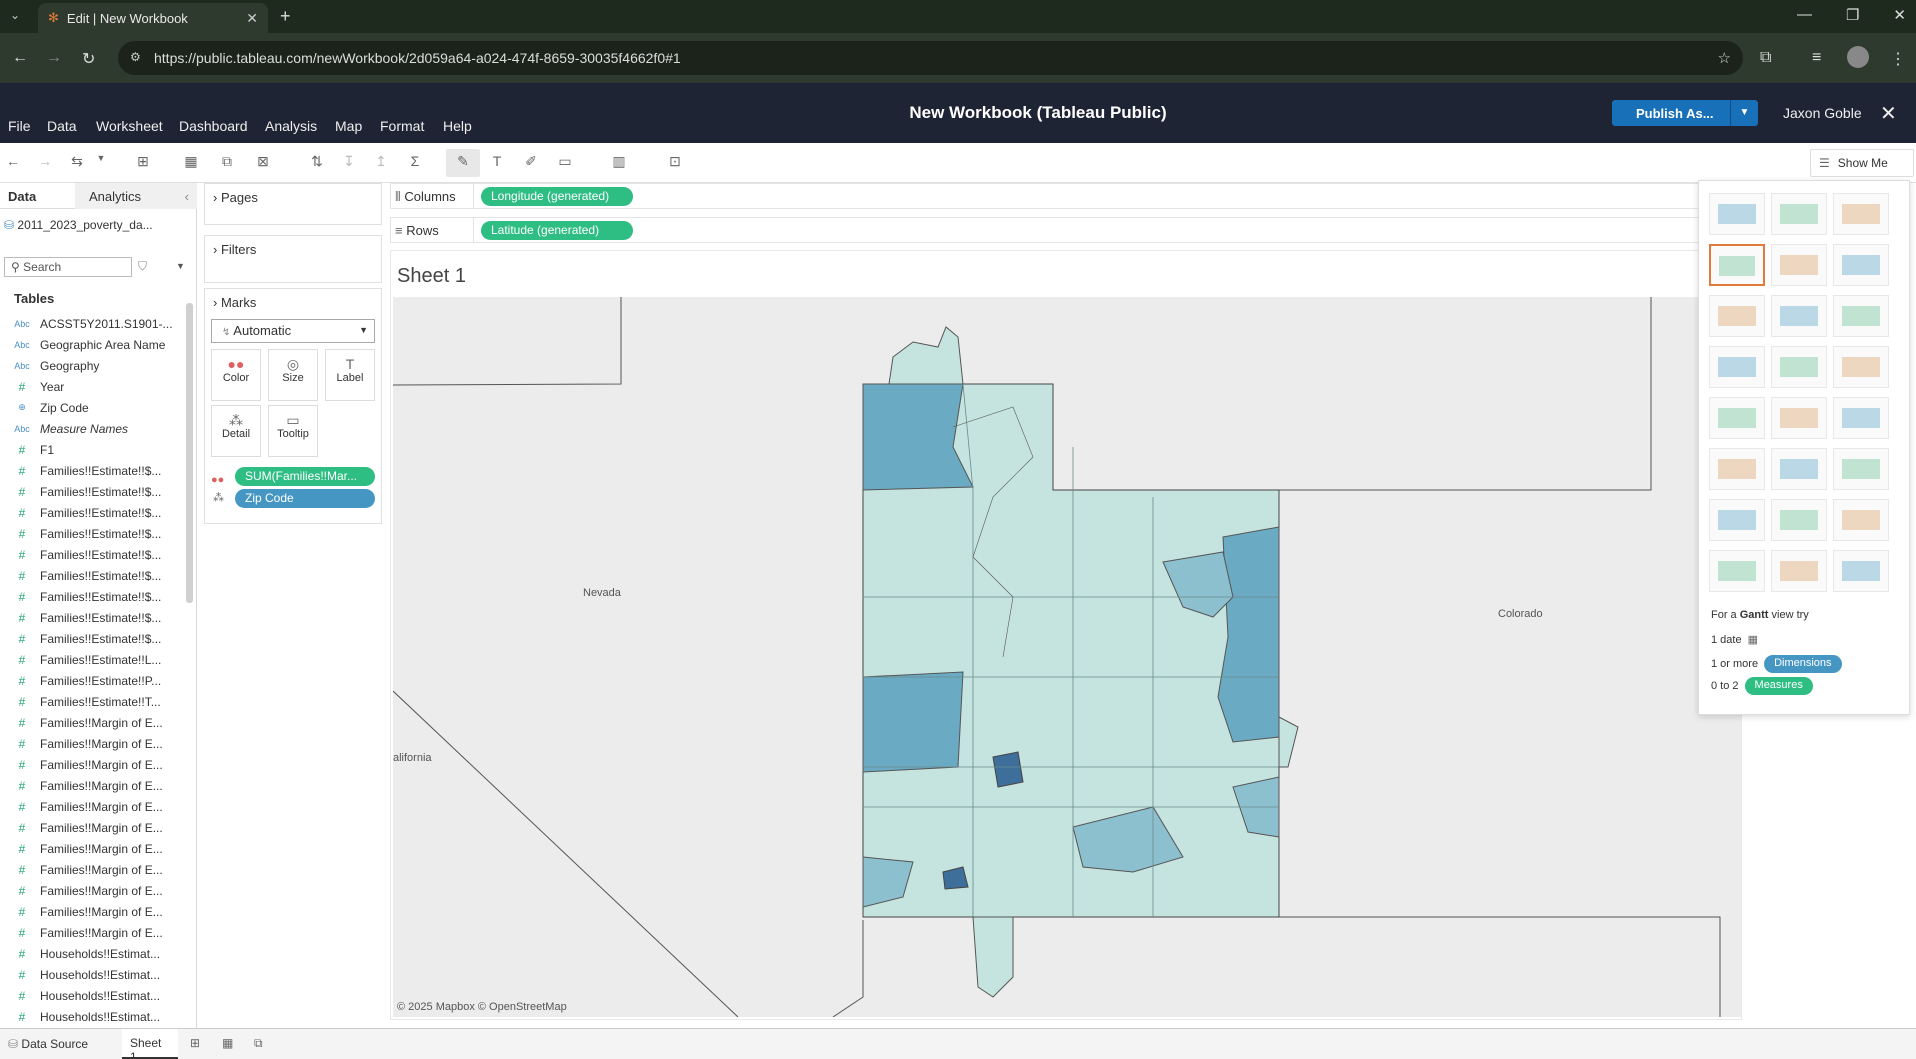 The image size is (1916, 1059). Describe the element at coordinates (88, 59) in the screenshot. I see `reload-icon: ↻` at that location.